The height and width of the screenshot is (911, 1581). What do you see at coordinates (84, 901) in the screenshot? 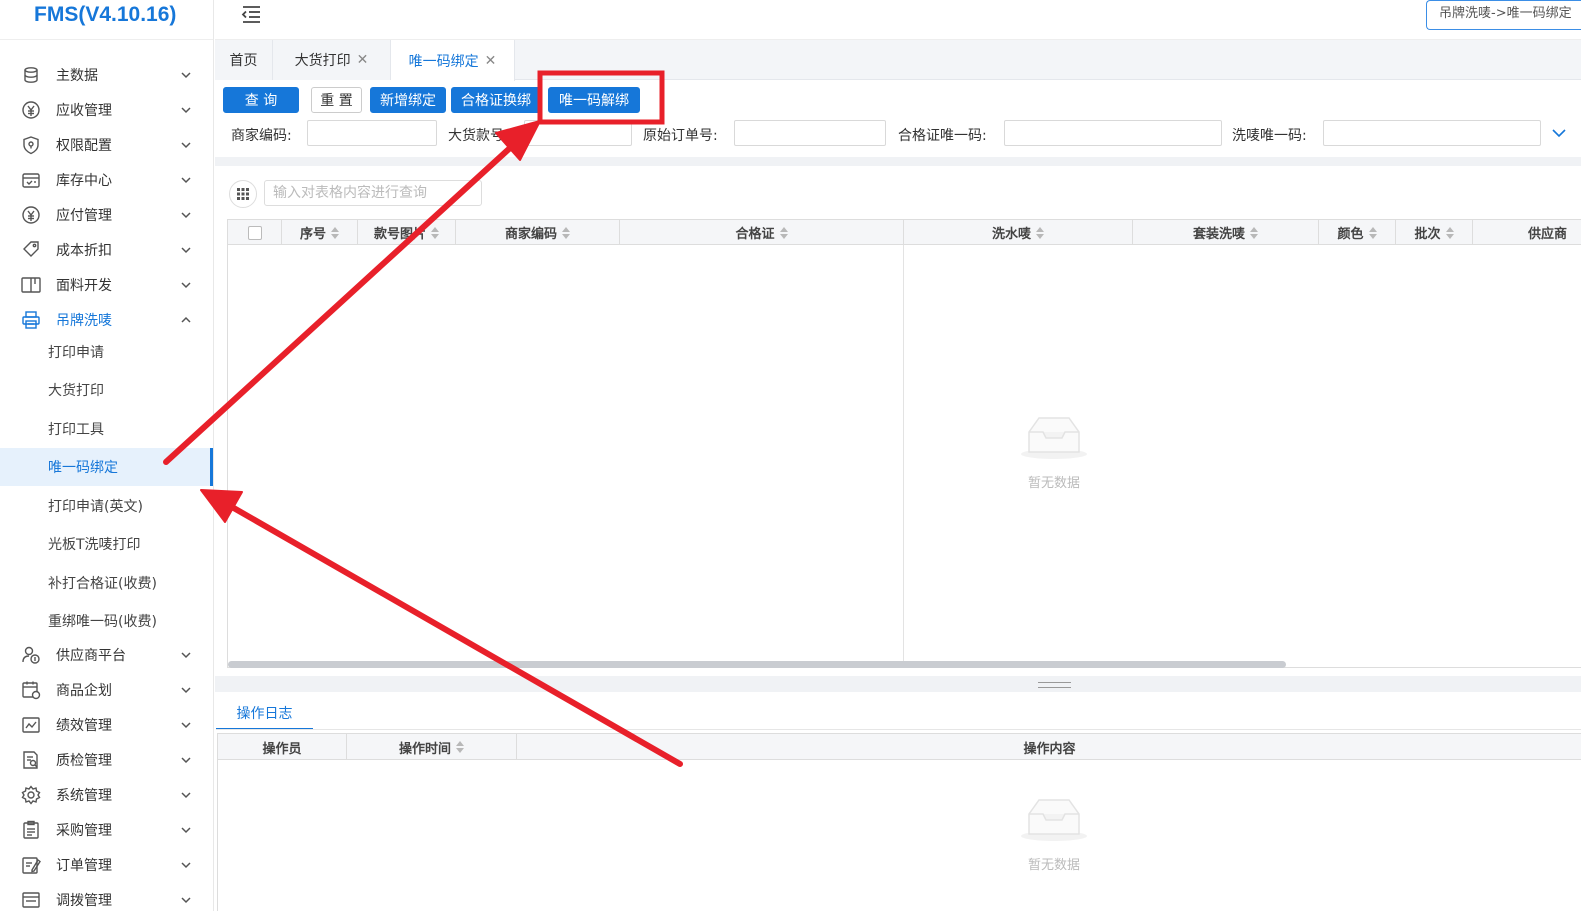
I see `sidebar-item-label: 调拨管理` at bounding box center [84, 901].